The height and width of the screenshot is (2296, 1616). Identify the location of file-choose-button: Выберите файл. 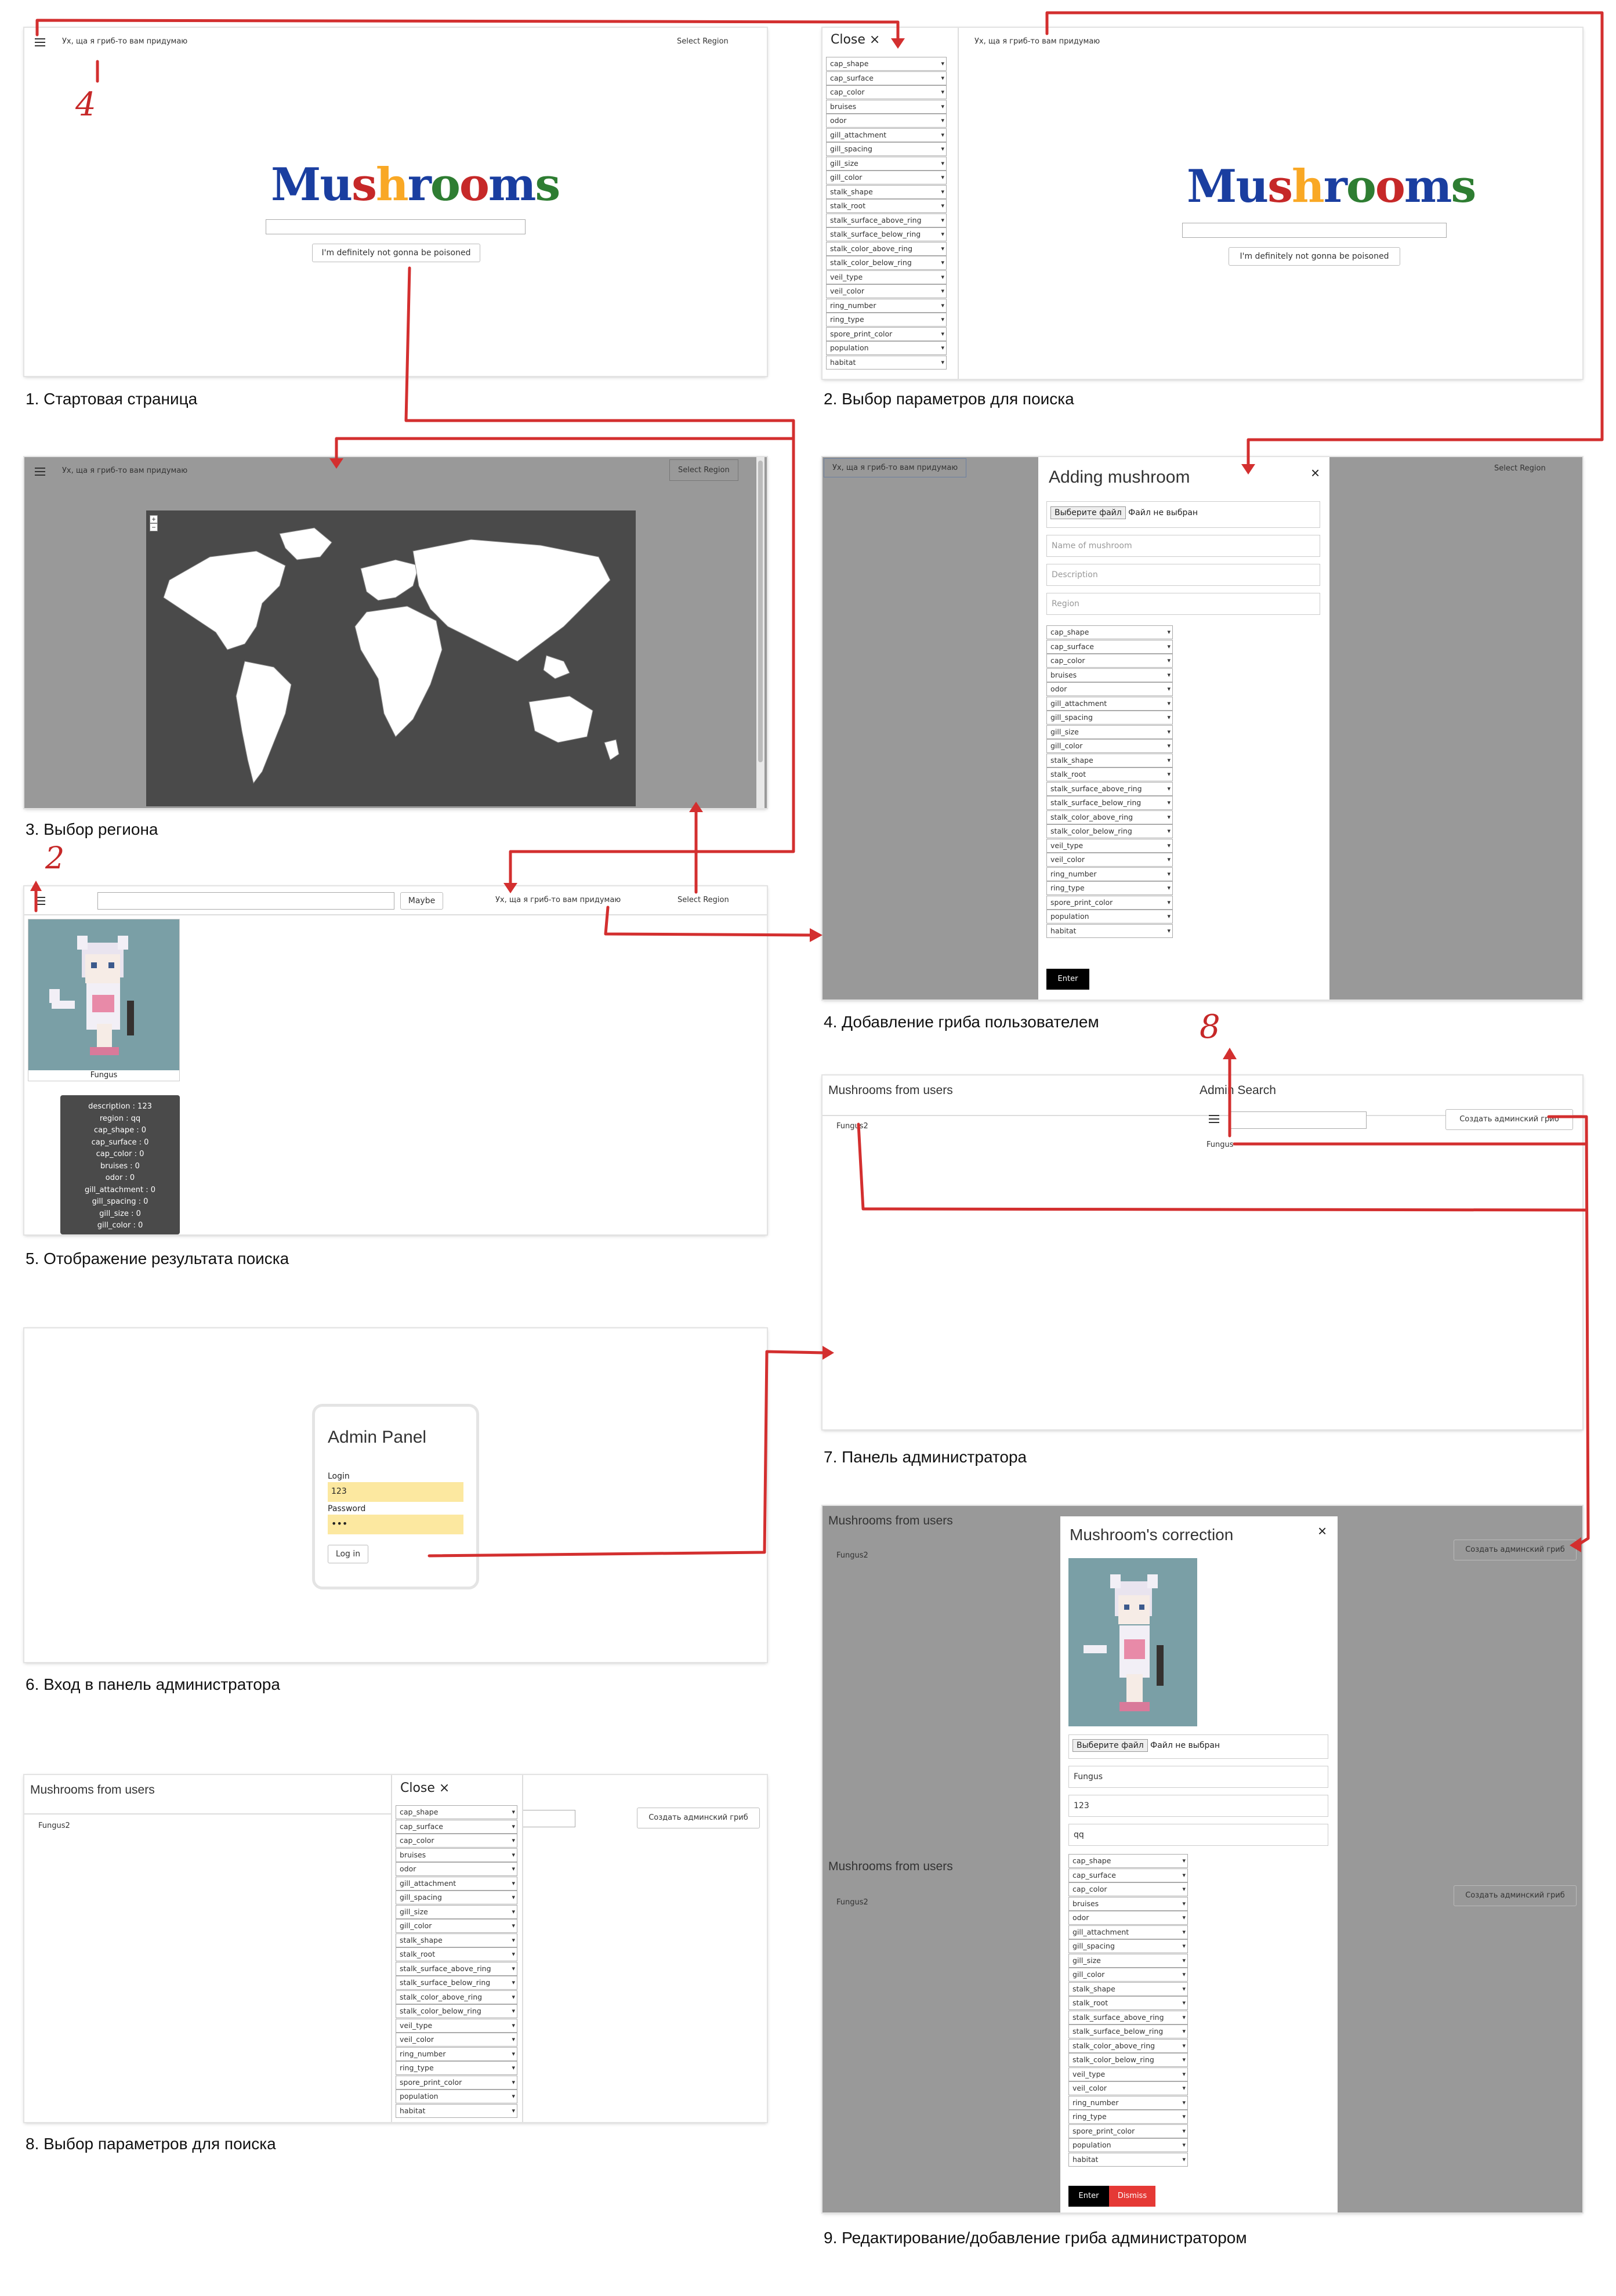
(1110, 1746).